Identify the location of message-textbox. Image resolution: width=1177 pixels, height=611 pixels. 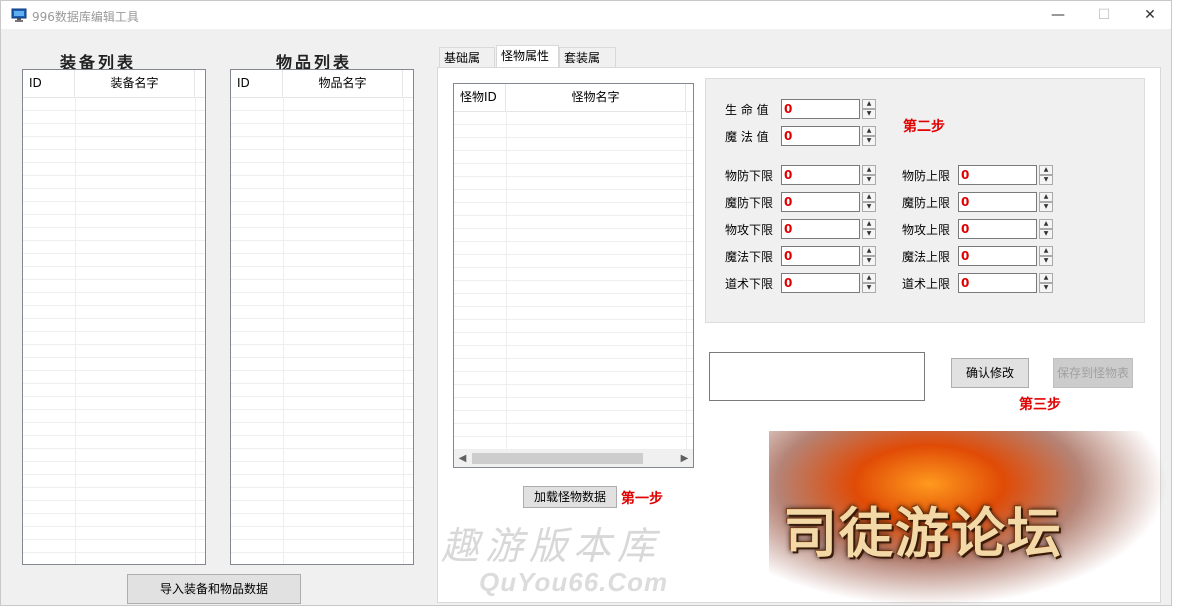
(817, 376).